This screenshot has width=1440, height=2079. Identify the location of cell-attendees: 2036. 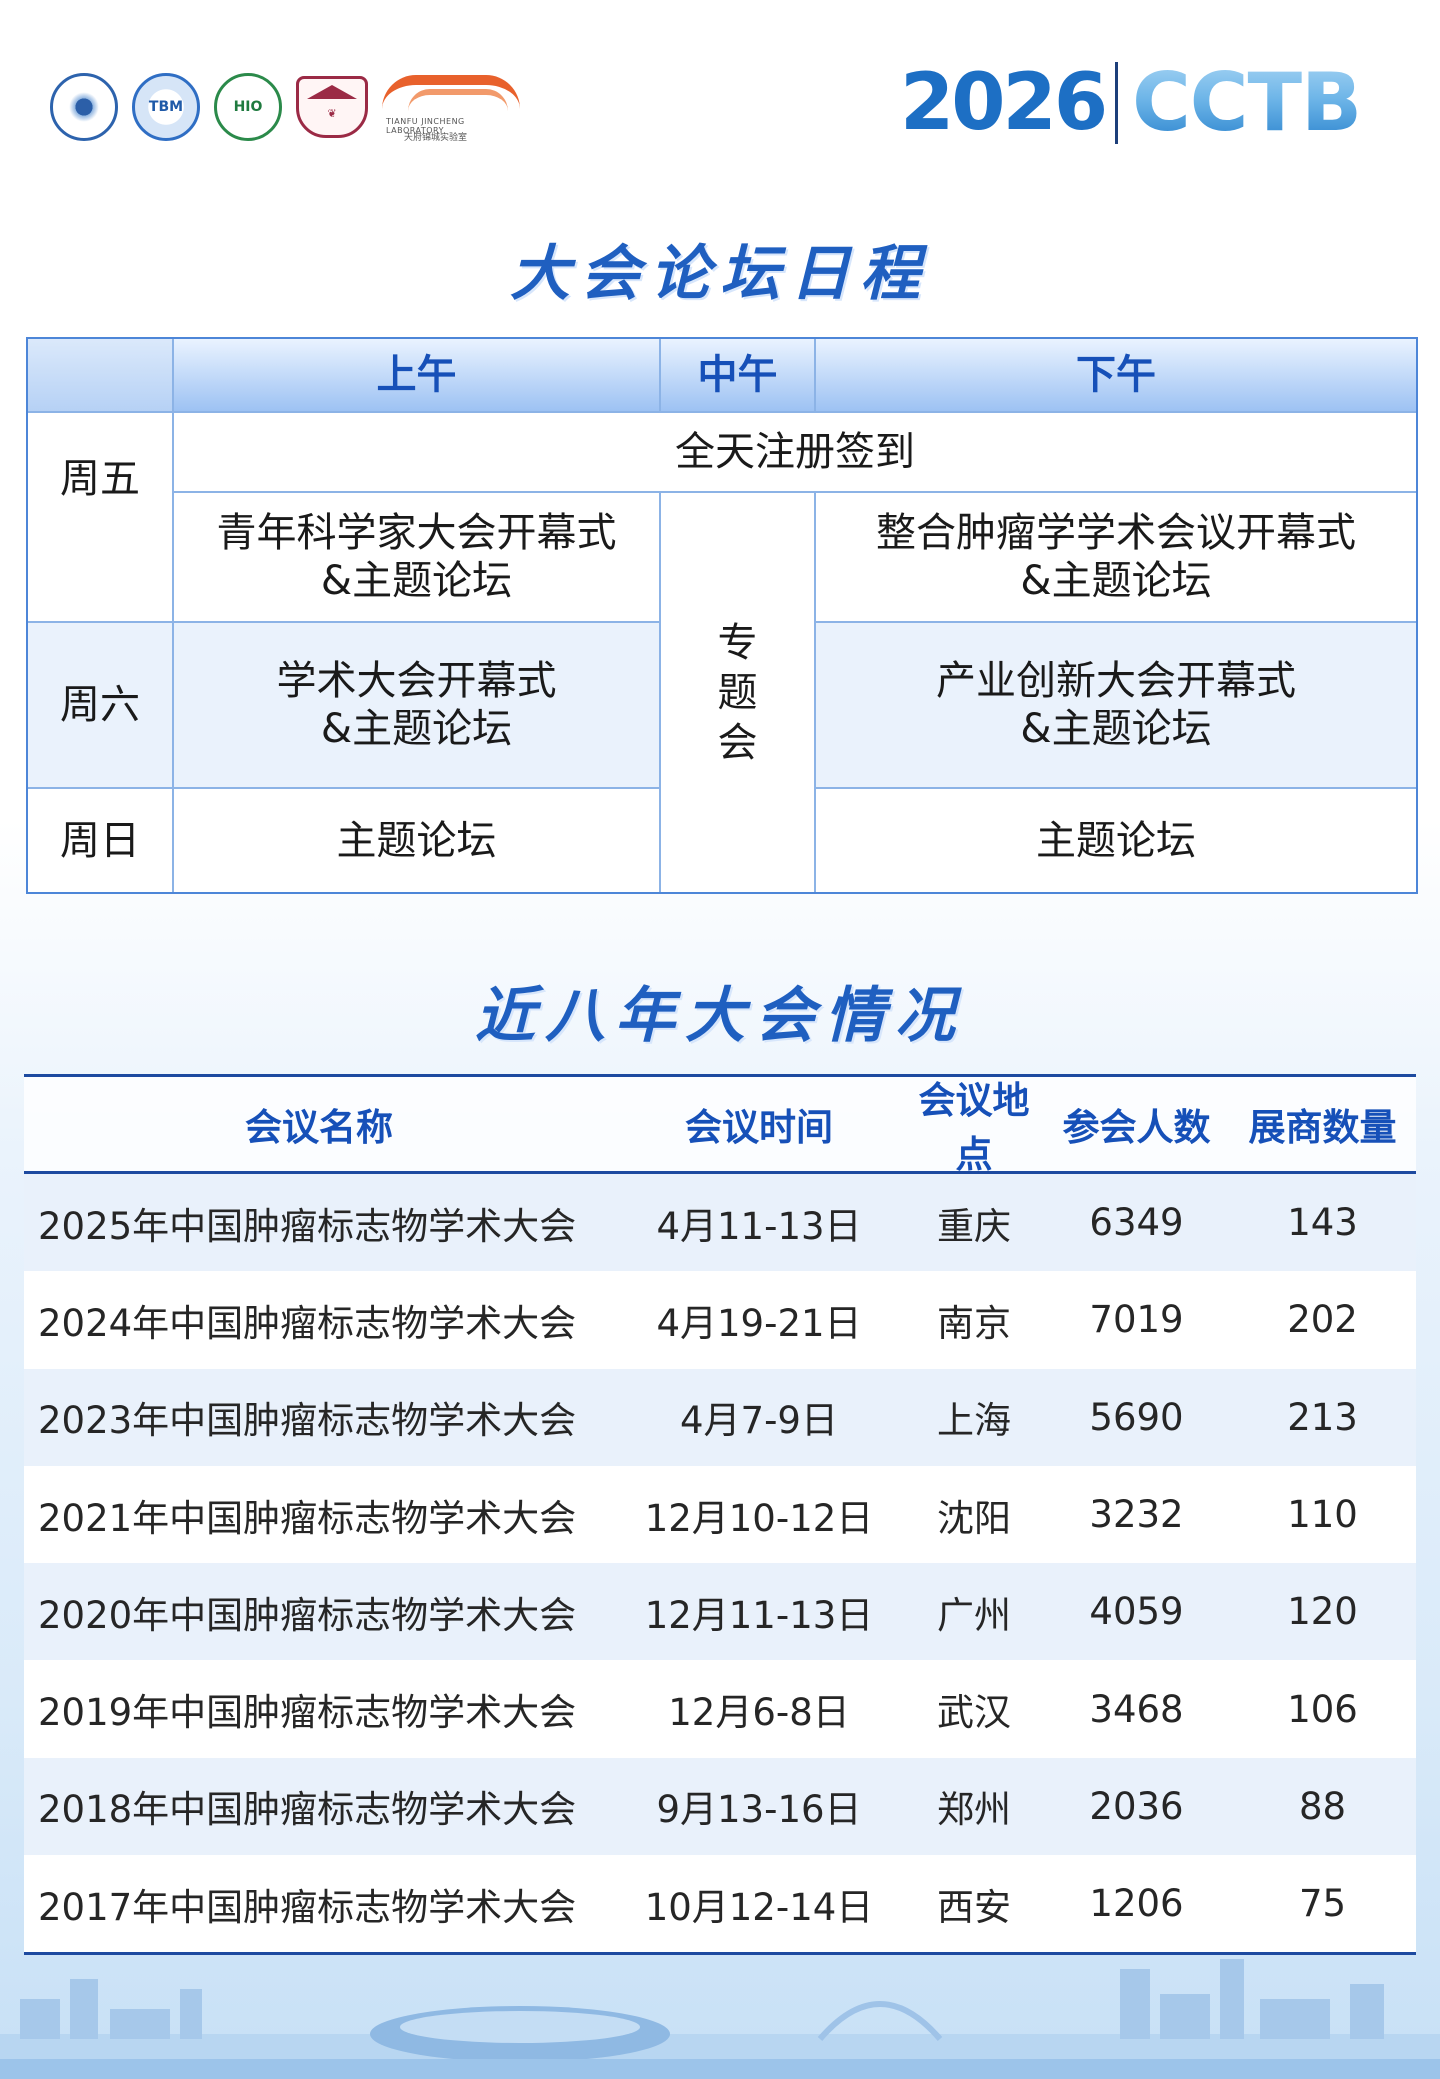
(1136, 1806).